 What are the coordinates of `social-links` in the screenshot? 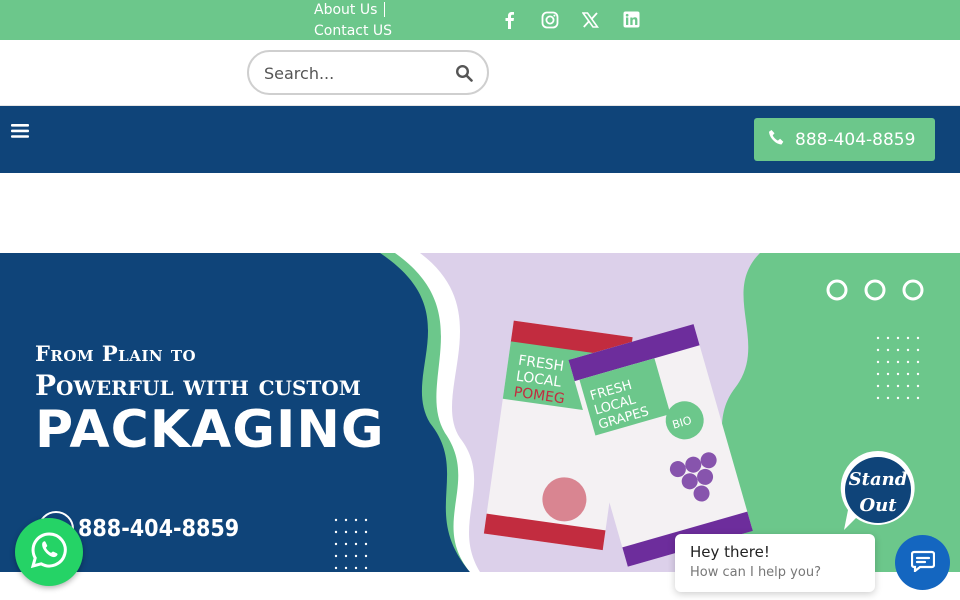 It's located at (570, 19).